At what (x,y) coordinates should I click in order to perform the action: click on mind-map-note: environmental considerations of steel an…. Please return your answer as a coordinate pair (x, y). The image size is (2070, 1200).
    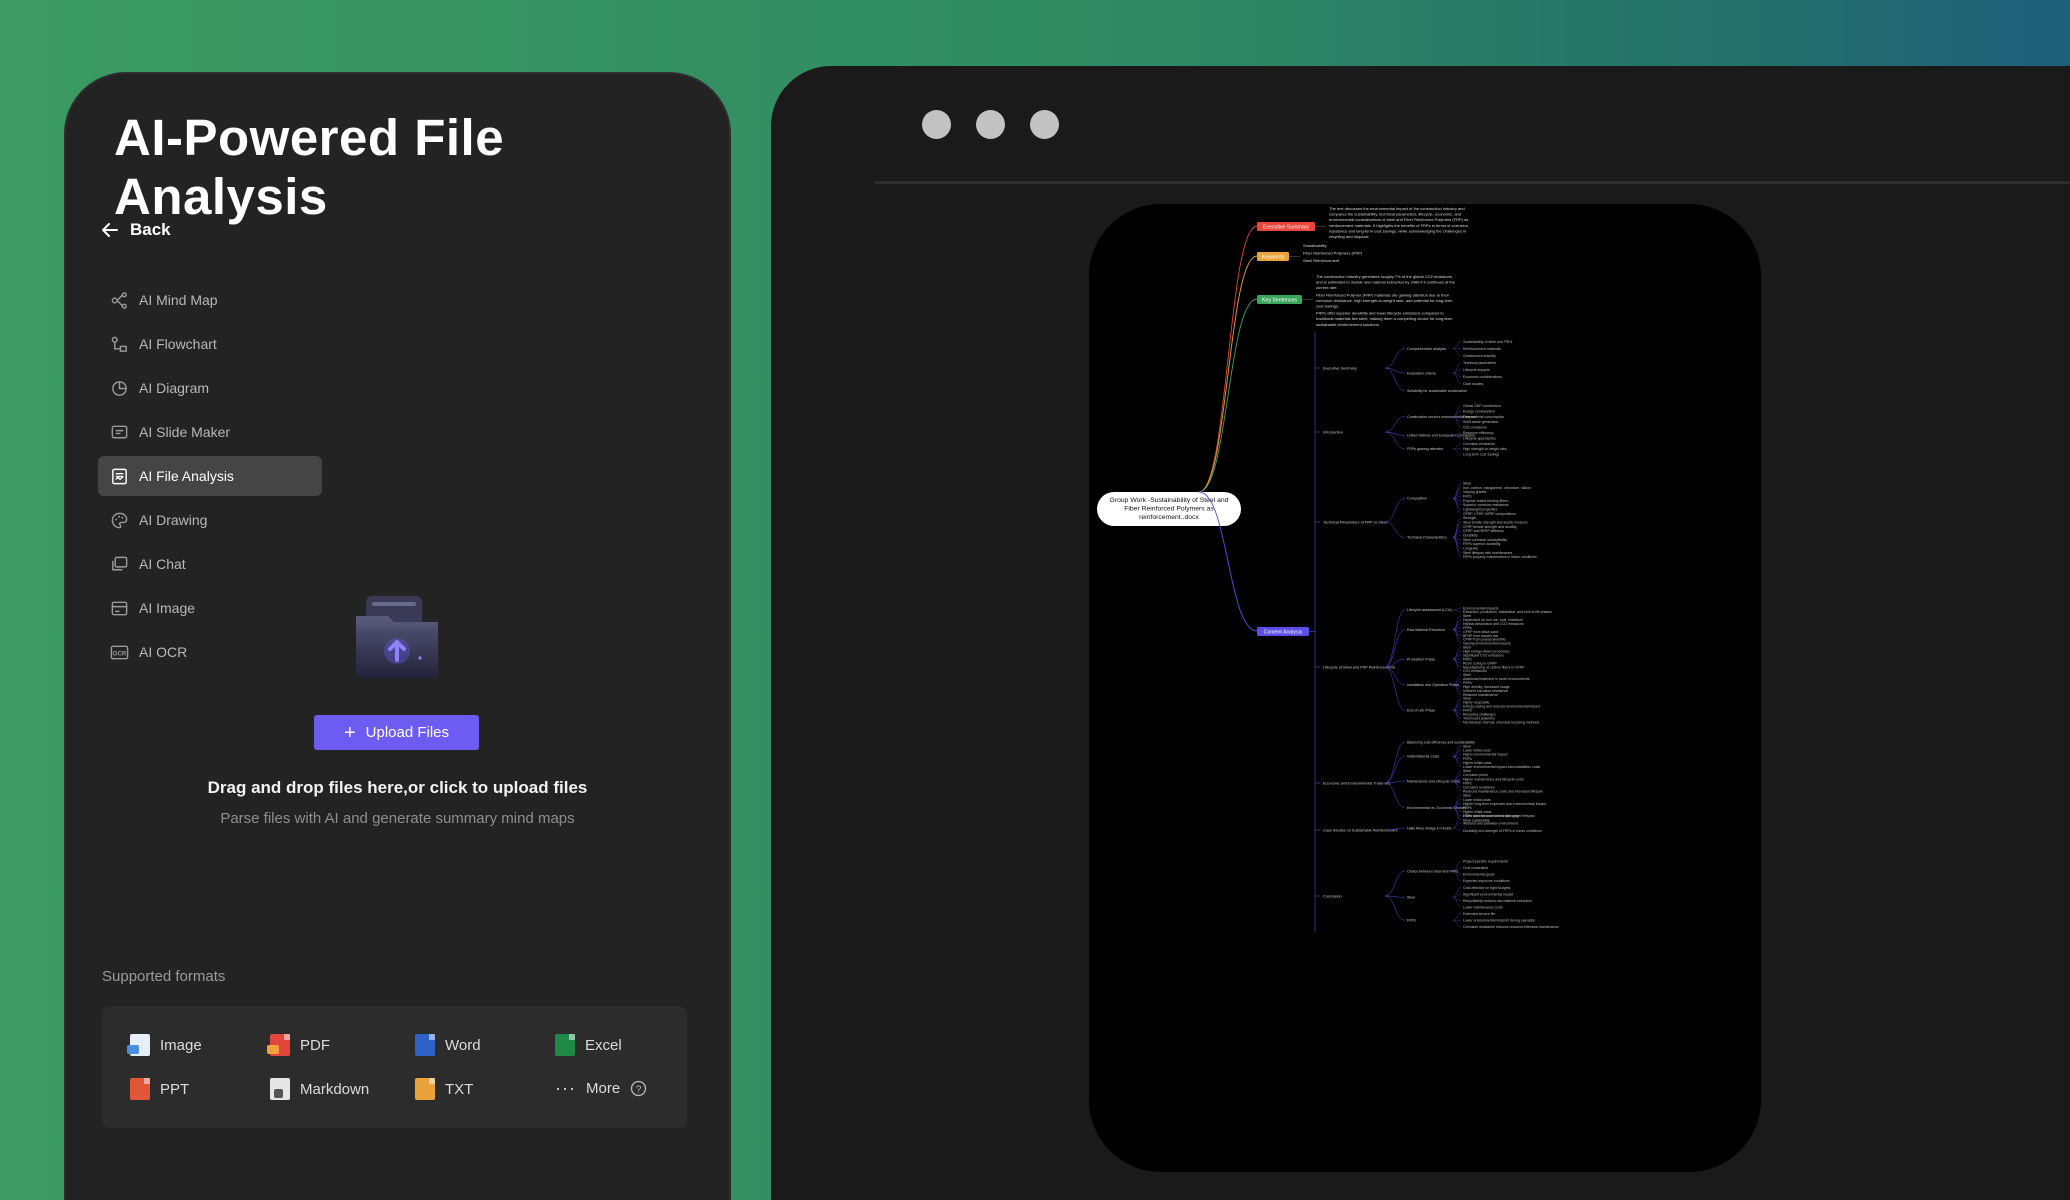
    Looking at the image, I should click on (1398, 219).